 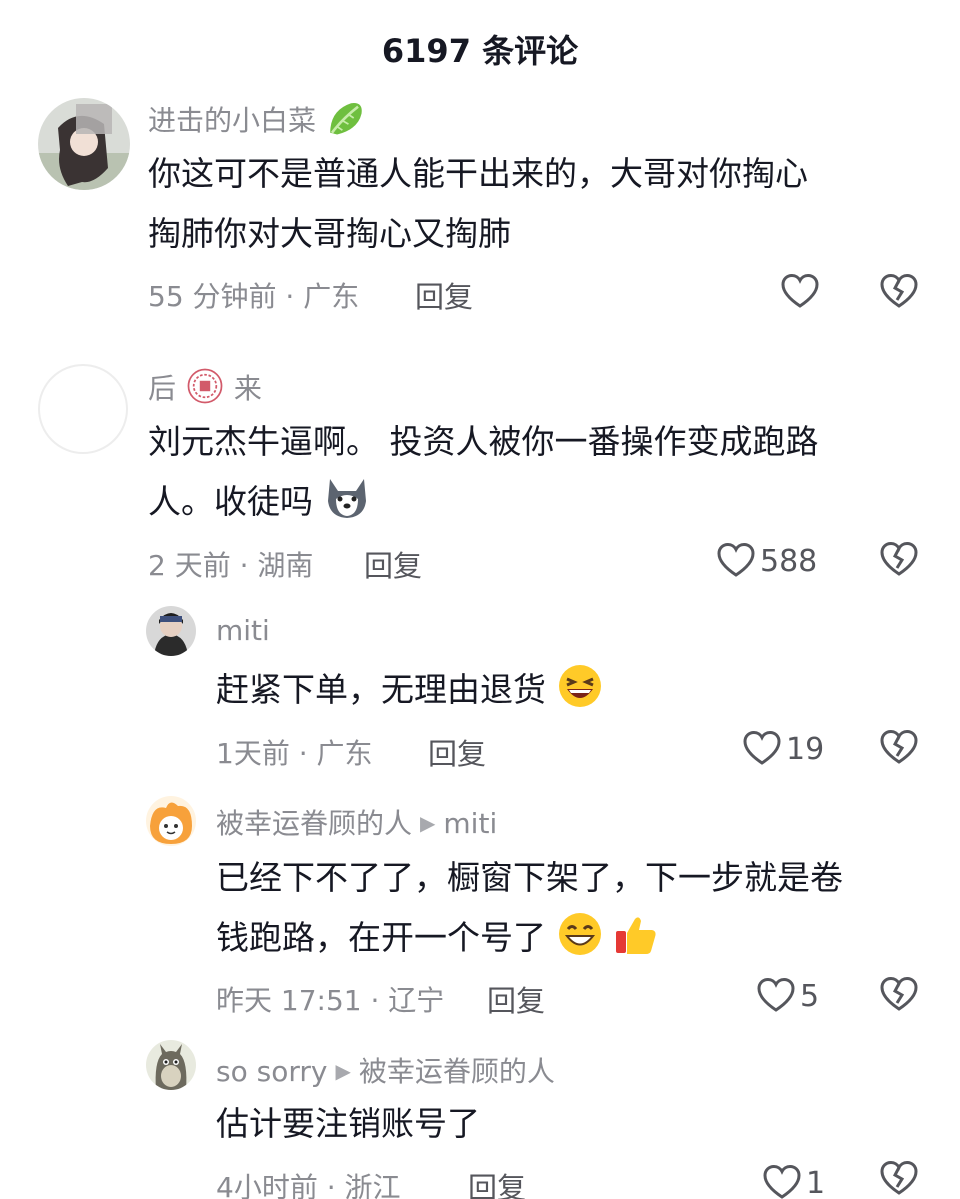 What do you see at coordinates (636, 935) in the screenshot?
I see `thumbs-up-emoji` at bounding box center [636, 935].